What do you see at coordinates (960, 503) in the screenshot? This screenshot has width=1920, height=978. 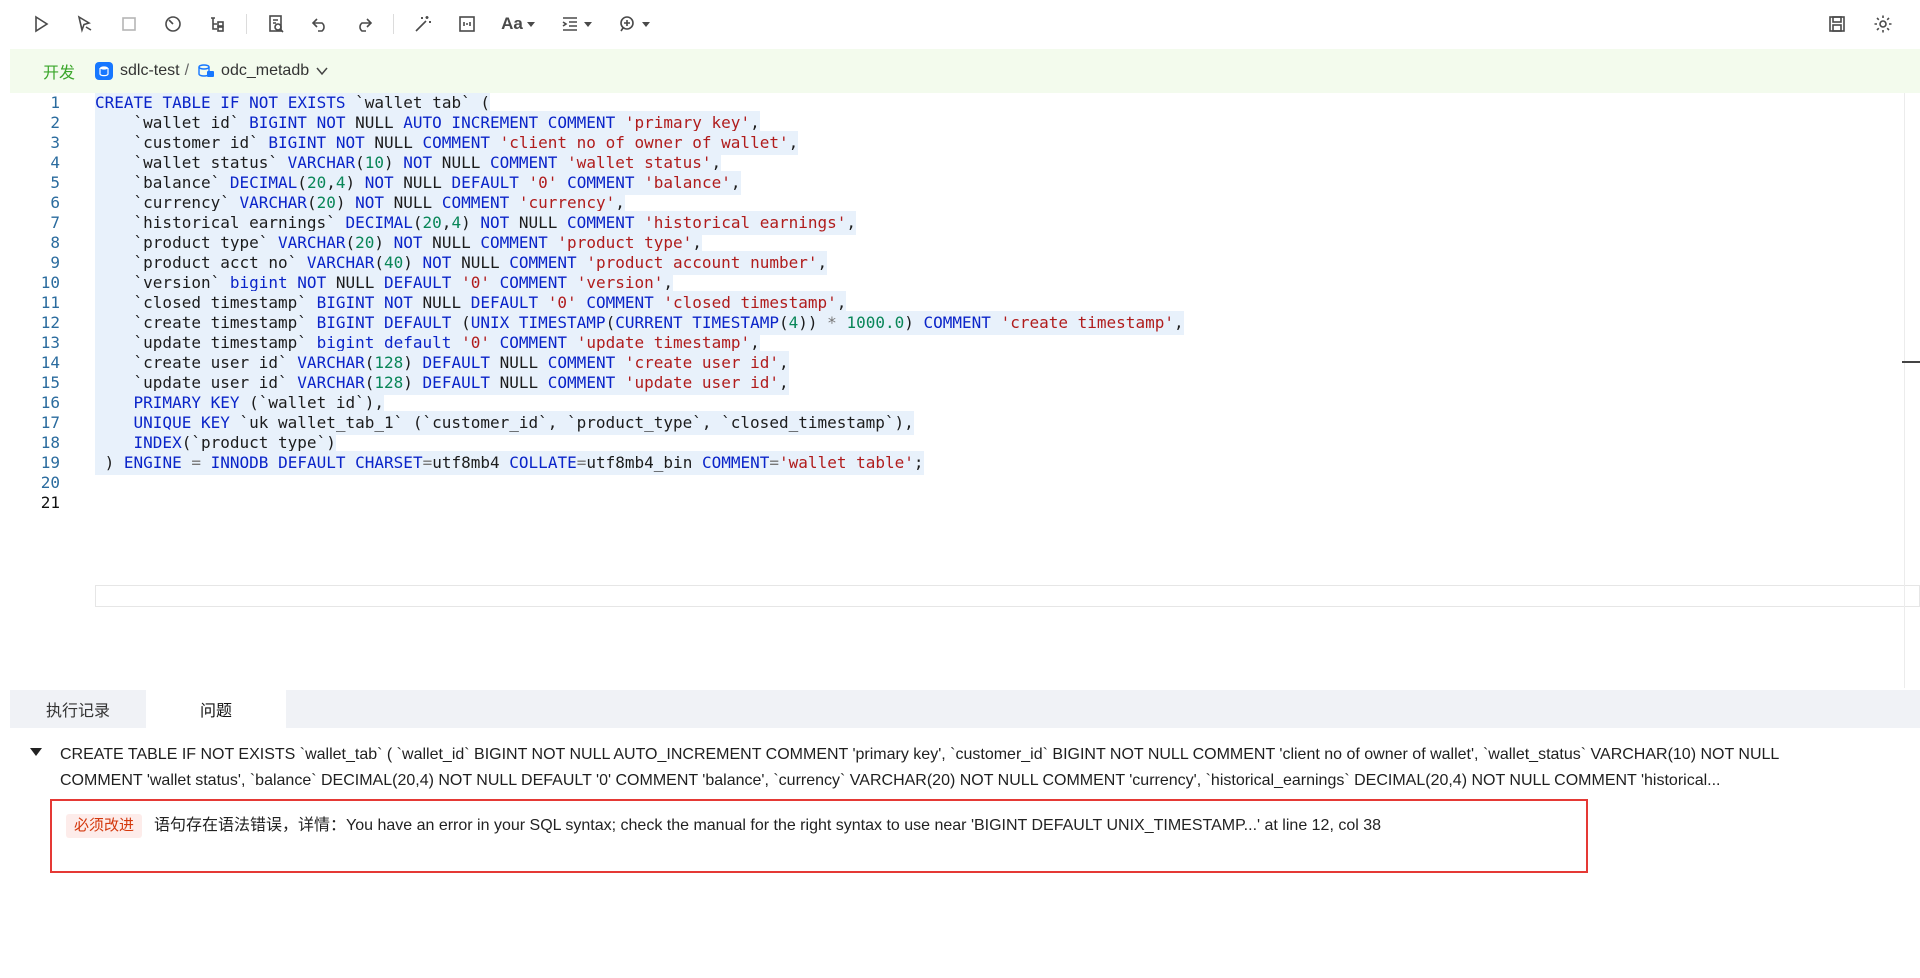 I see `code-line: 21` at bounding box center [960, 503].